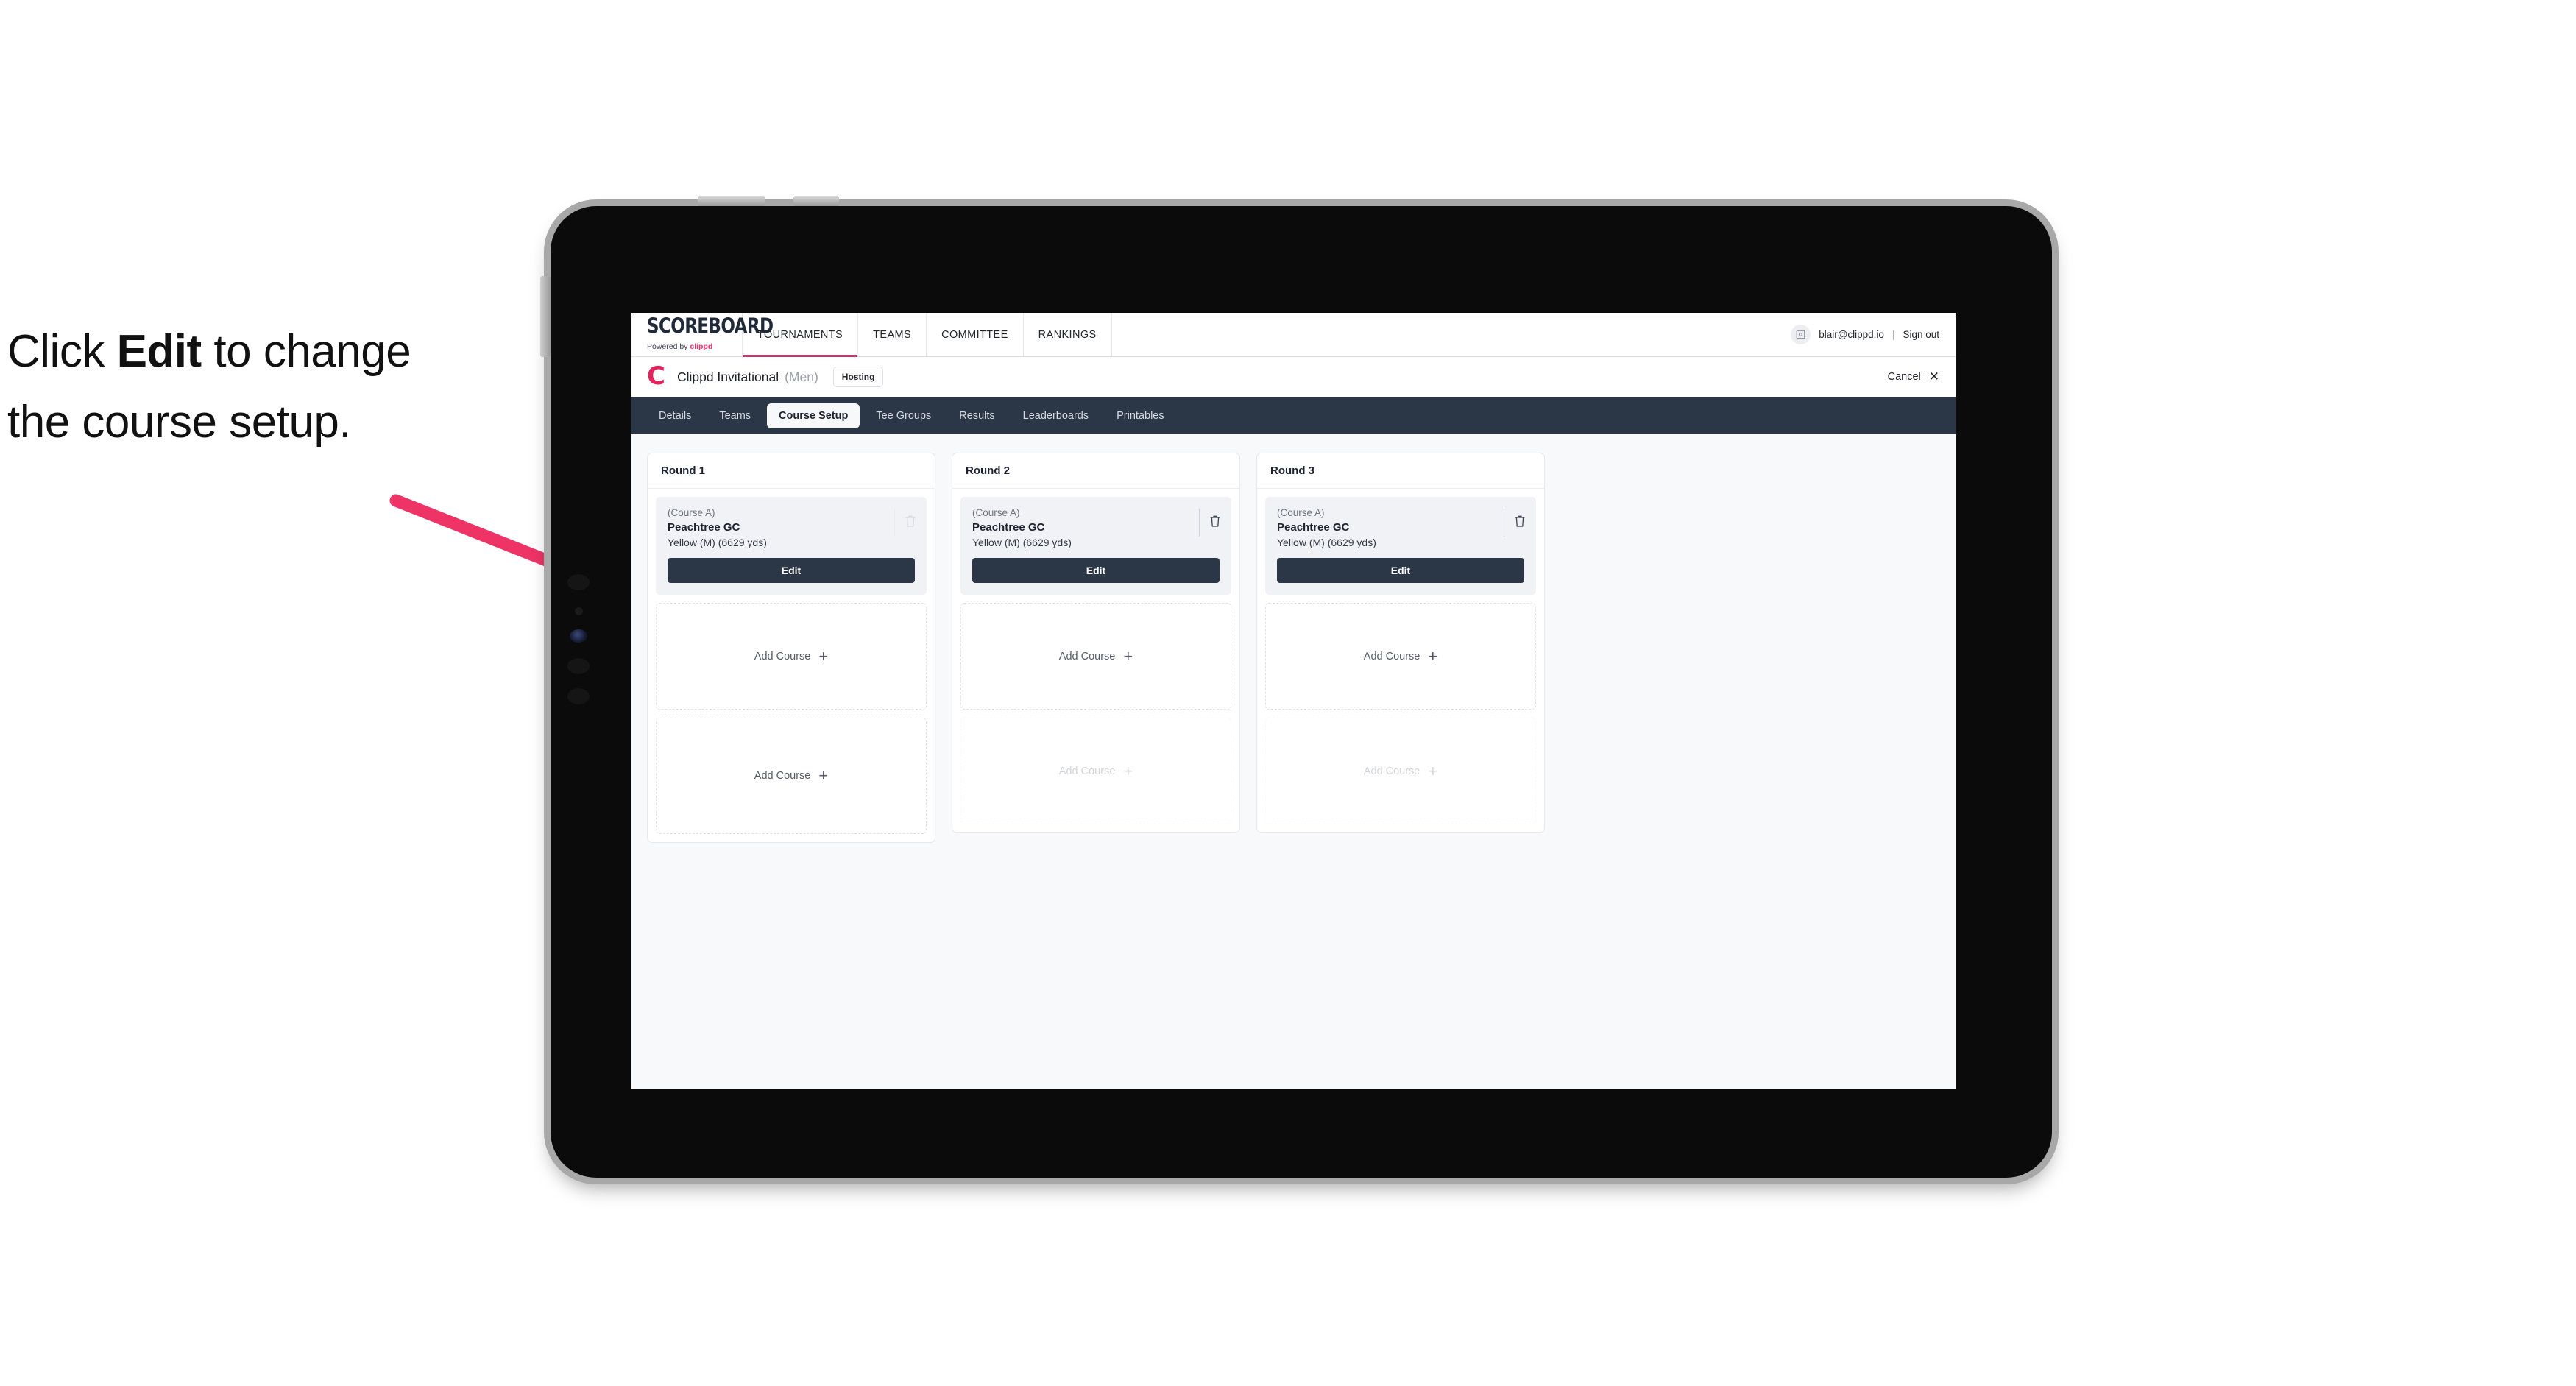  Describe the element at coordinates (1095, 471) in the screenshot. I see `round-title: Round 2` at that location.